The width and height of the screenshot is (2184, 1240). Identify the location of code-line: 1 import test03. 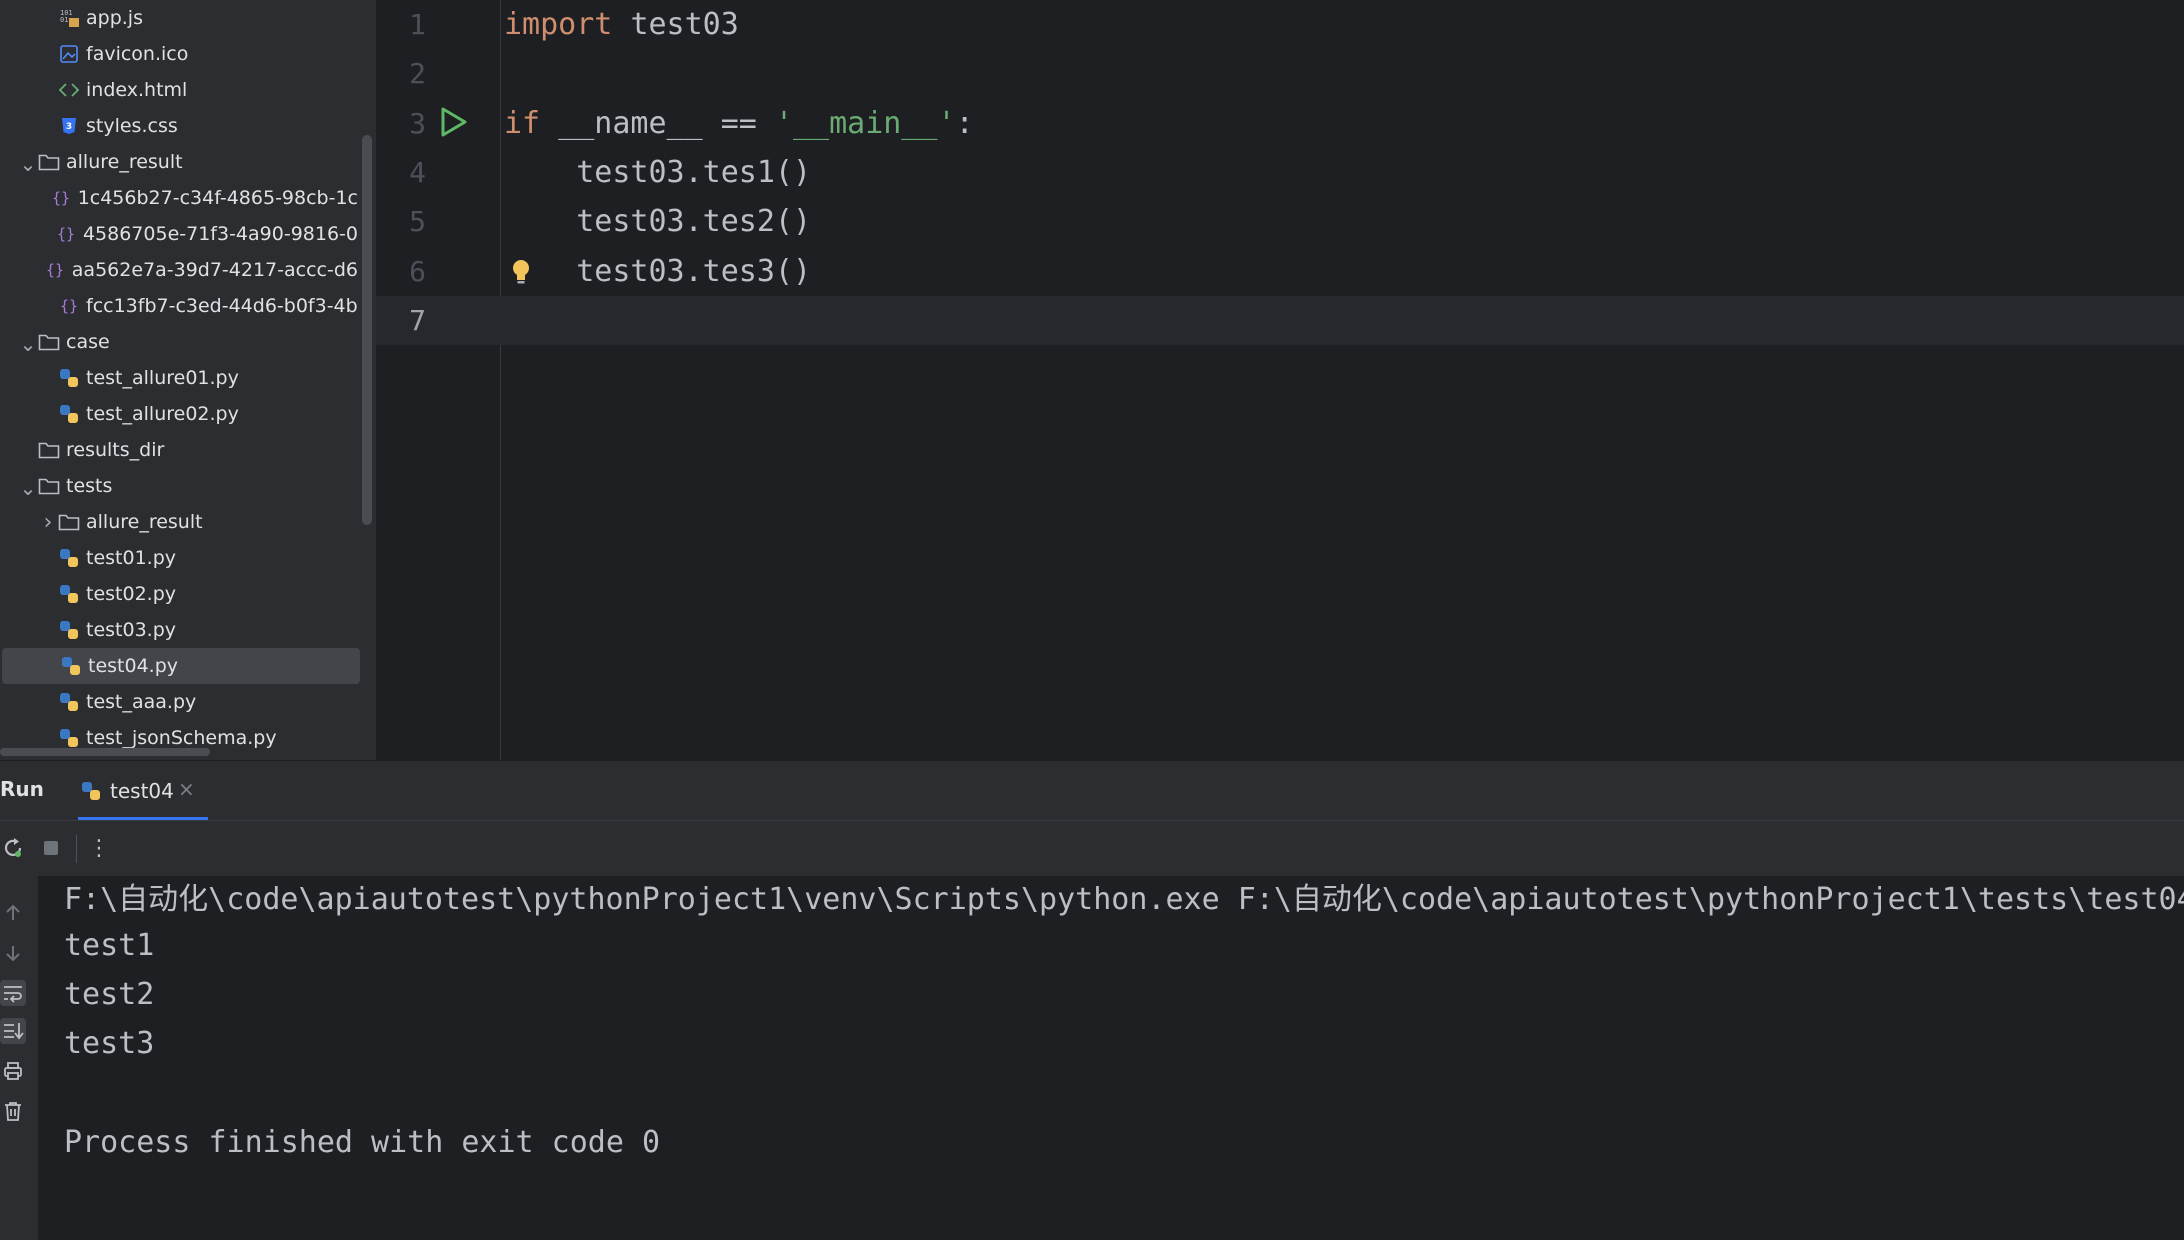
(1280, 24).